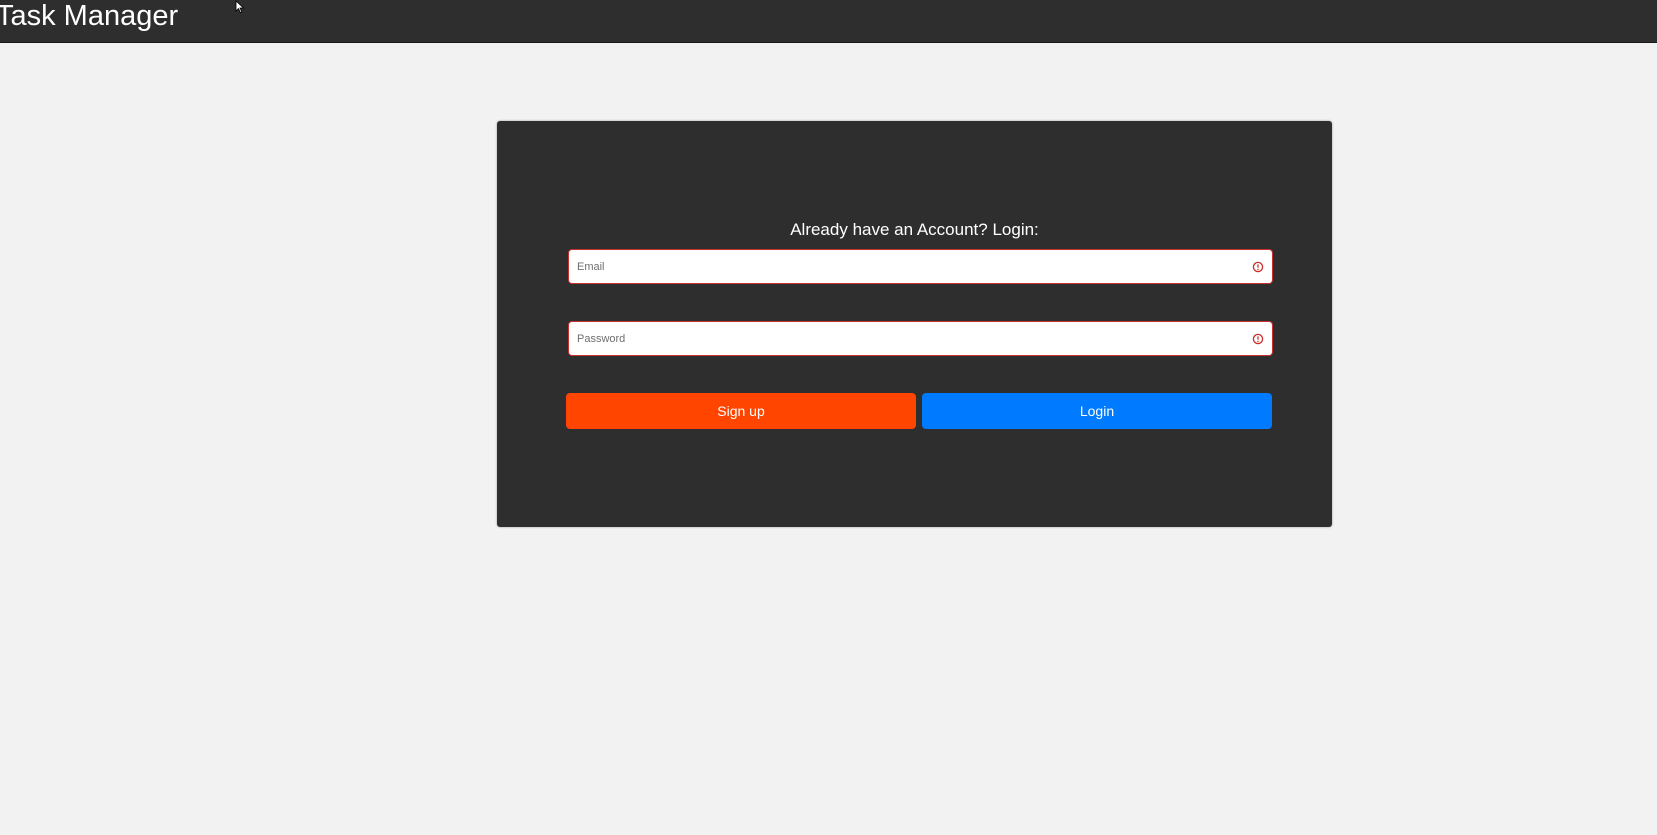 The image size is (1657, 835). What do you see at coordinates (828, 21) in the screenshot?
I see `top-navbar: Task Manager` at bounding box center [828, 21].